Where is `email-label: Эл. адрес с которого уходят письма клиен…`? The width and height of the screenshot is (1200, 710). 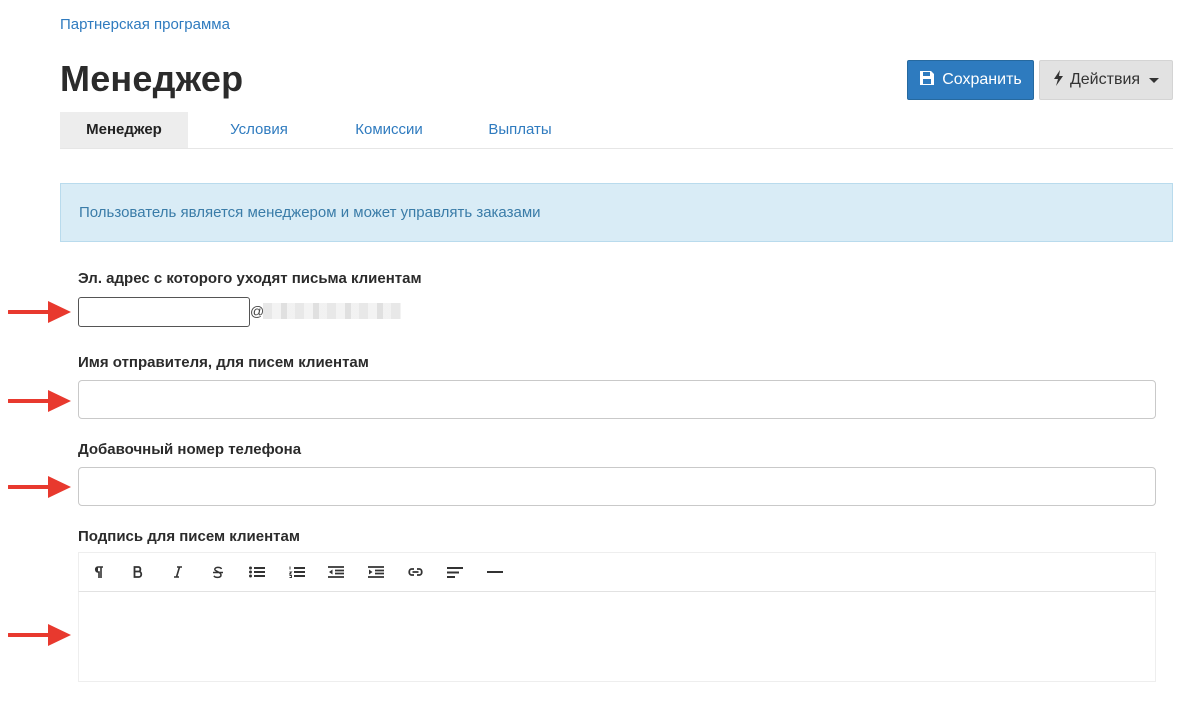
email-label: Эл. адрес с которого уходят письма клиен… is located at coordinates (250, 278).